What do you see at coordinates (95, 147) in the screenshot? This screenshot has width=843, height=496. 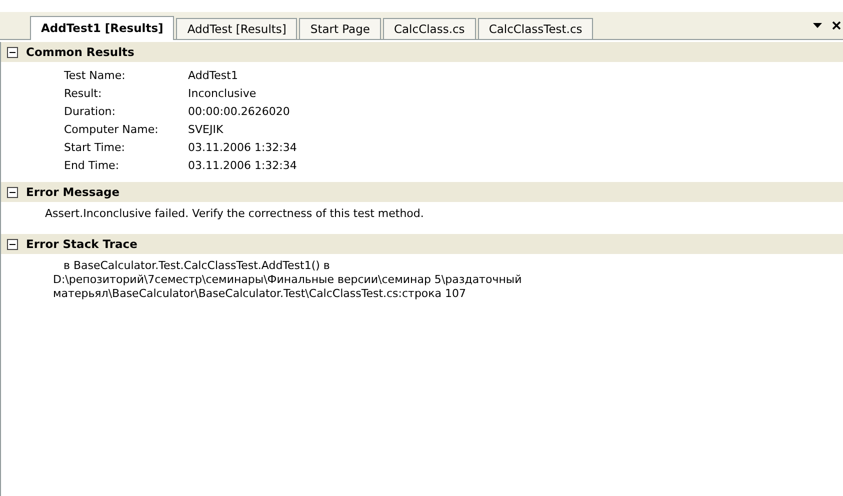 I see `field-label: Start Time:` at bounding box center [95, 147].